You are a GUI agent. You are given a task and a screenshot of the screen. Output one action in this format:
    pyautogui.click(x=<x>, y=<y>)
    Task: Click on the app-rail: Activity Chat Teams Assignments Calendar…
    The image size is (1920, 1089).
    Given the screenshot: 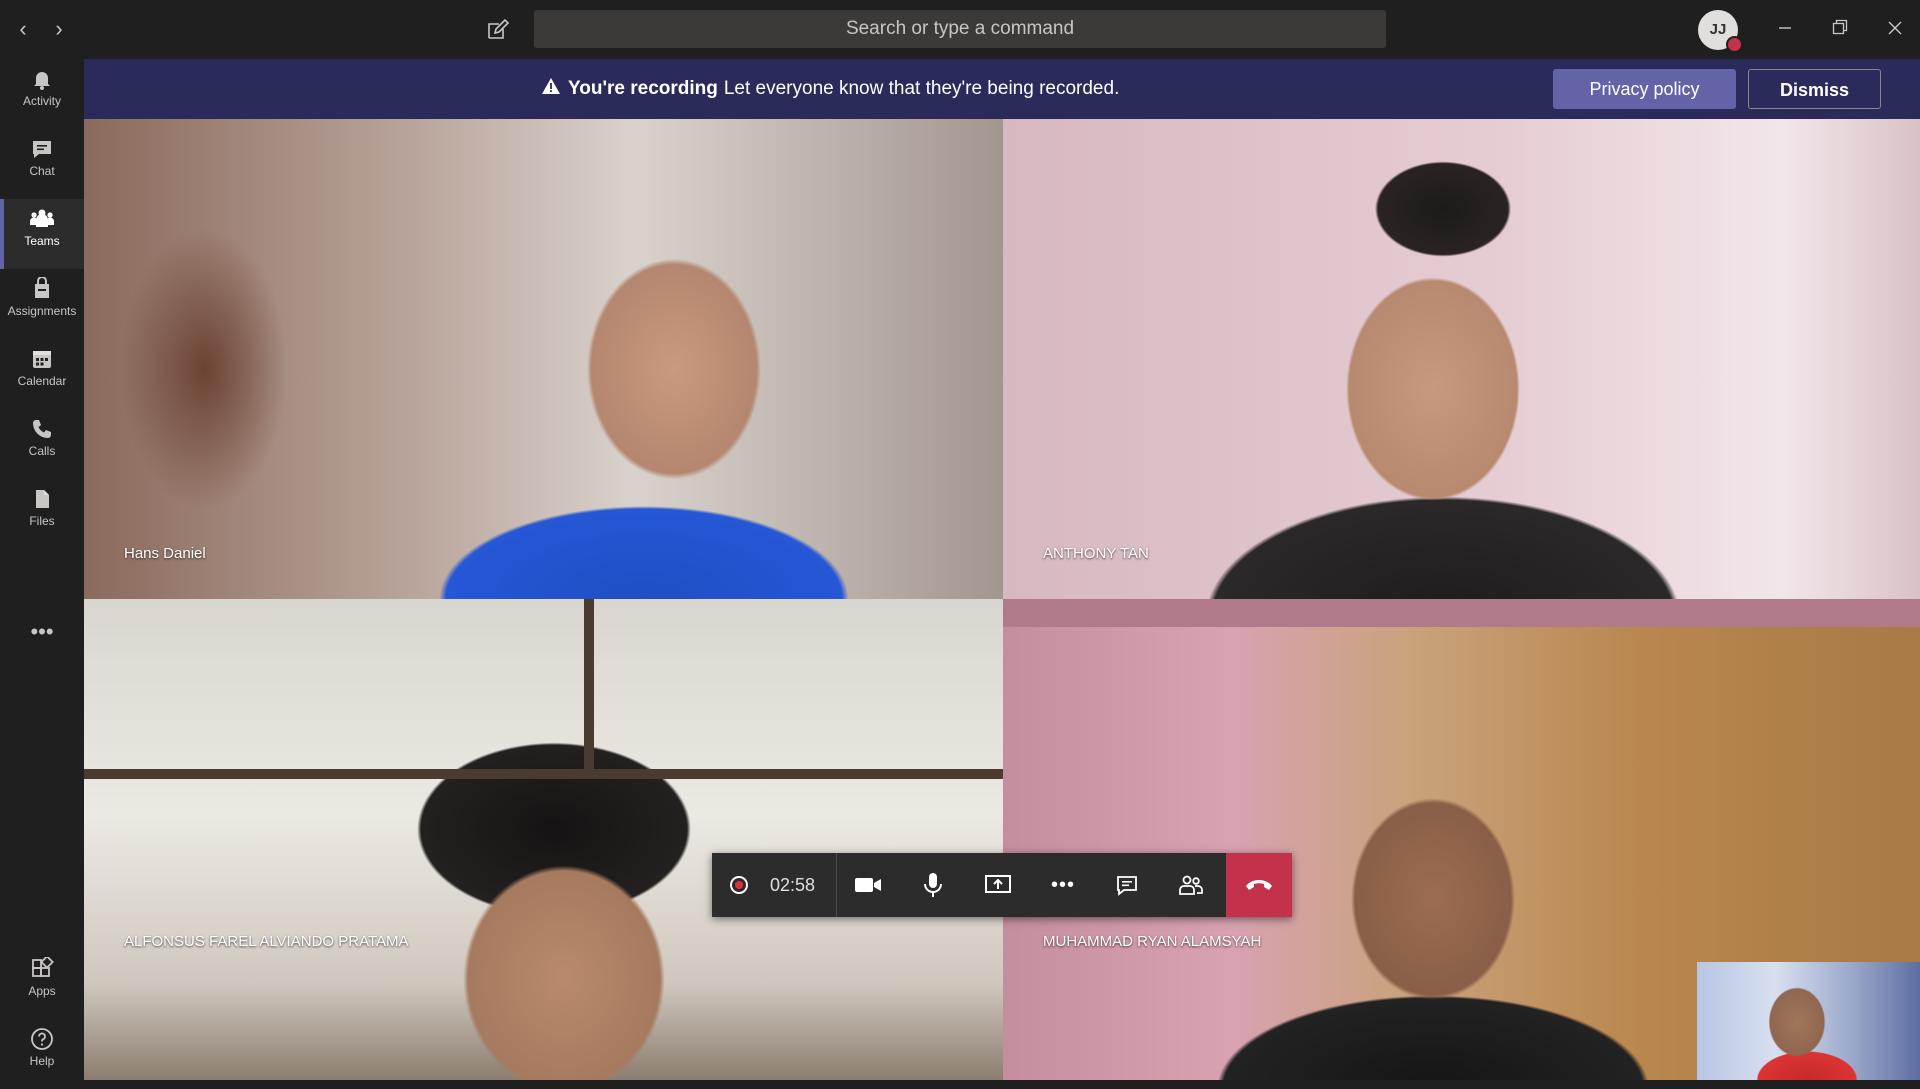 What is the action you would take?
    pyautogui.click(x=42, y=569)
    